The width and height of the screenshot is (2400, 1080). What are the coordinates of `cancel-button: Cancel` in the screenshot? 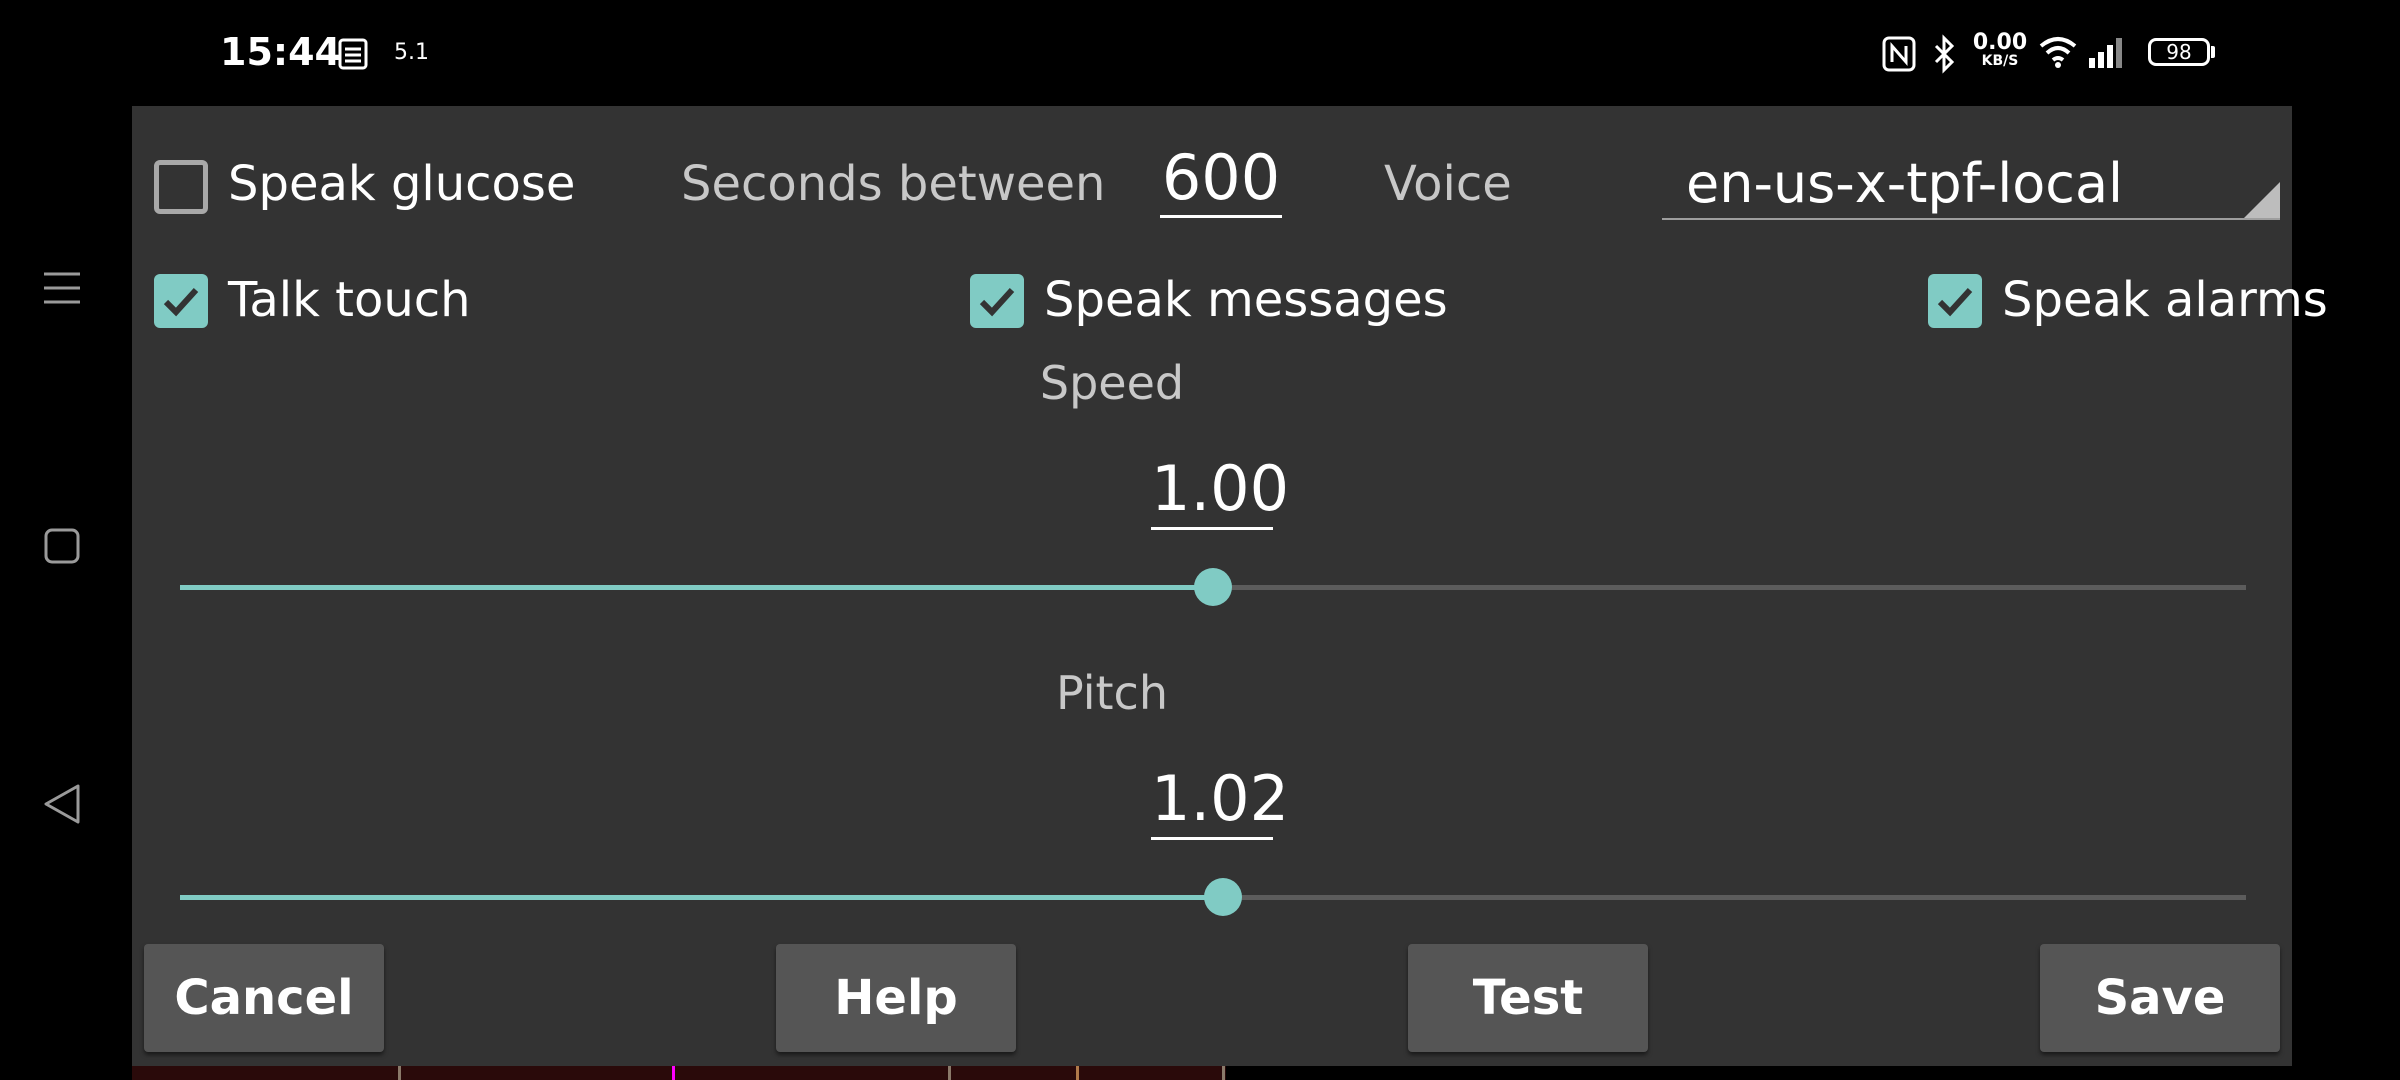 It's located at (264, 998).